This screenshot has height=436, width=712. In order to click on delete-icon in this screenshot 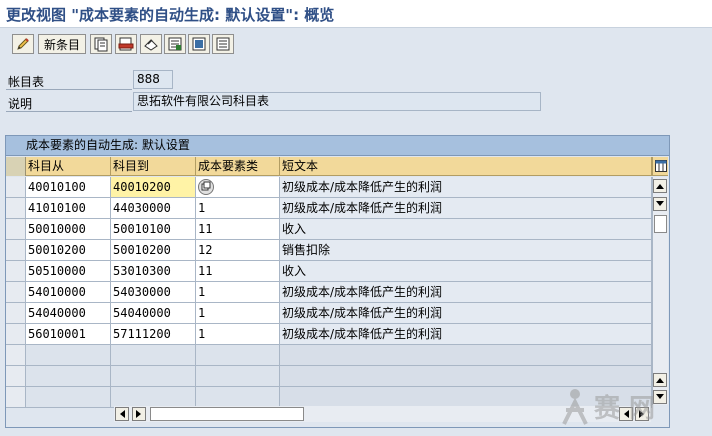, I will do `click(126, 44)`.